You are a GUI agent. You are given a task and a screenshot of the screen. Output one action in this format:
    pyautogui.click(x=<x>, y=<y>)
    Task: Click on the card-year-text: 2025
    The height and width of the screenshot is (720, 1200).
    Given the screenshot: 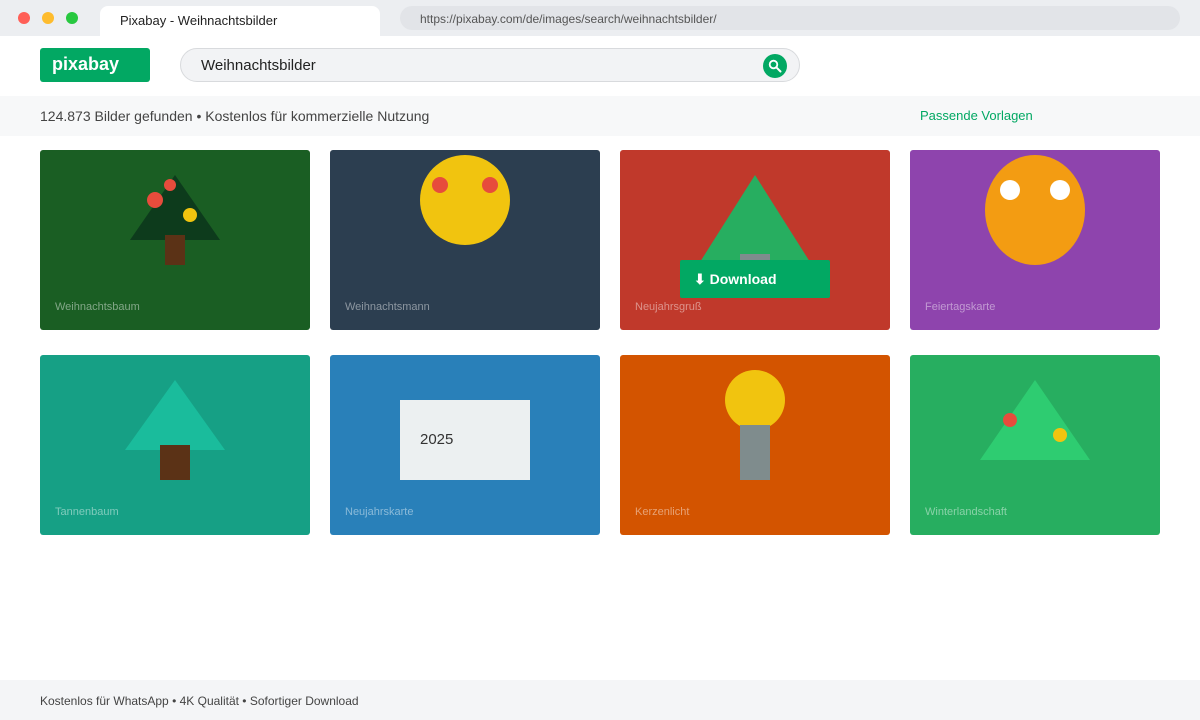 What is the action you would take?
    pyautogui.click(x=437, y=439)
    